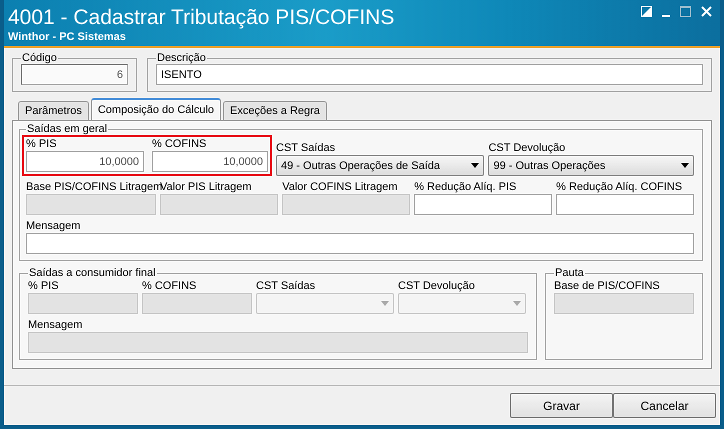  I want to click on dropdown: 99 - Outras Operações, so click(591, 165).